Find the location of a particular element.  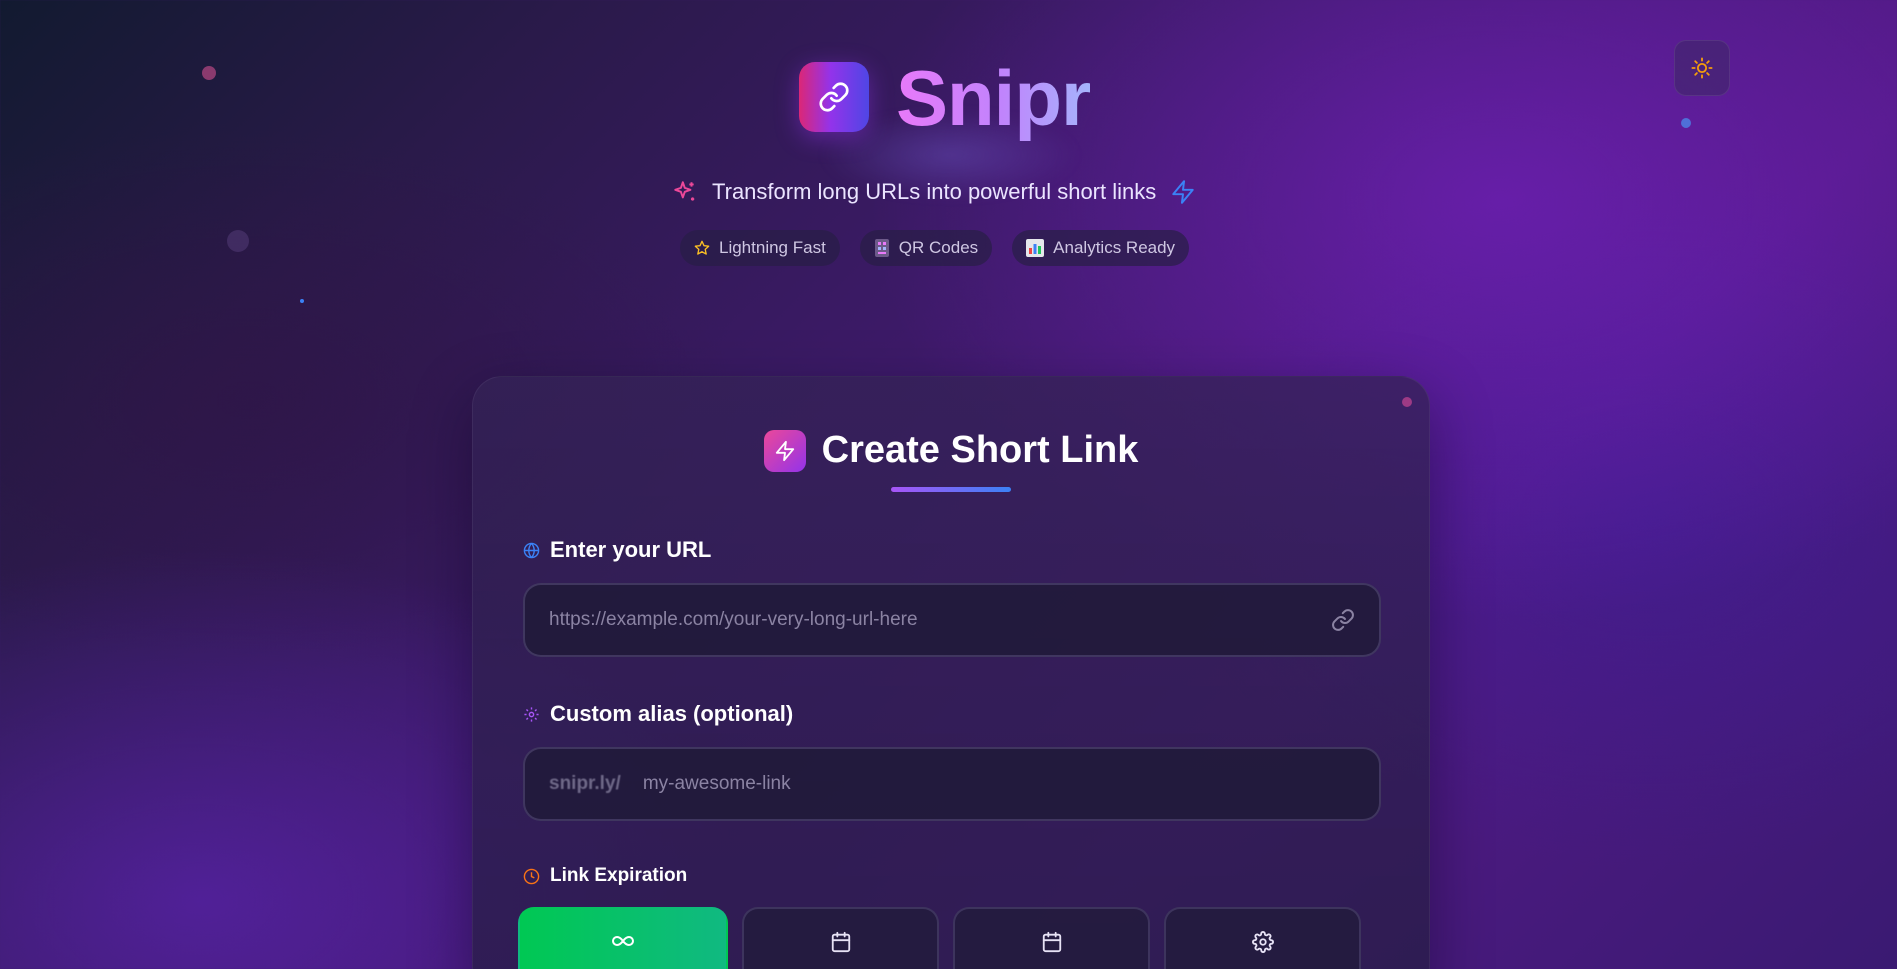

qr-code-icon is located at coordinates (881, 248).